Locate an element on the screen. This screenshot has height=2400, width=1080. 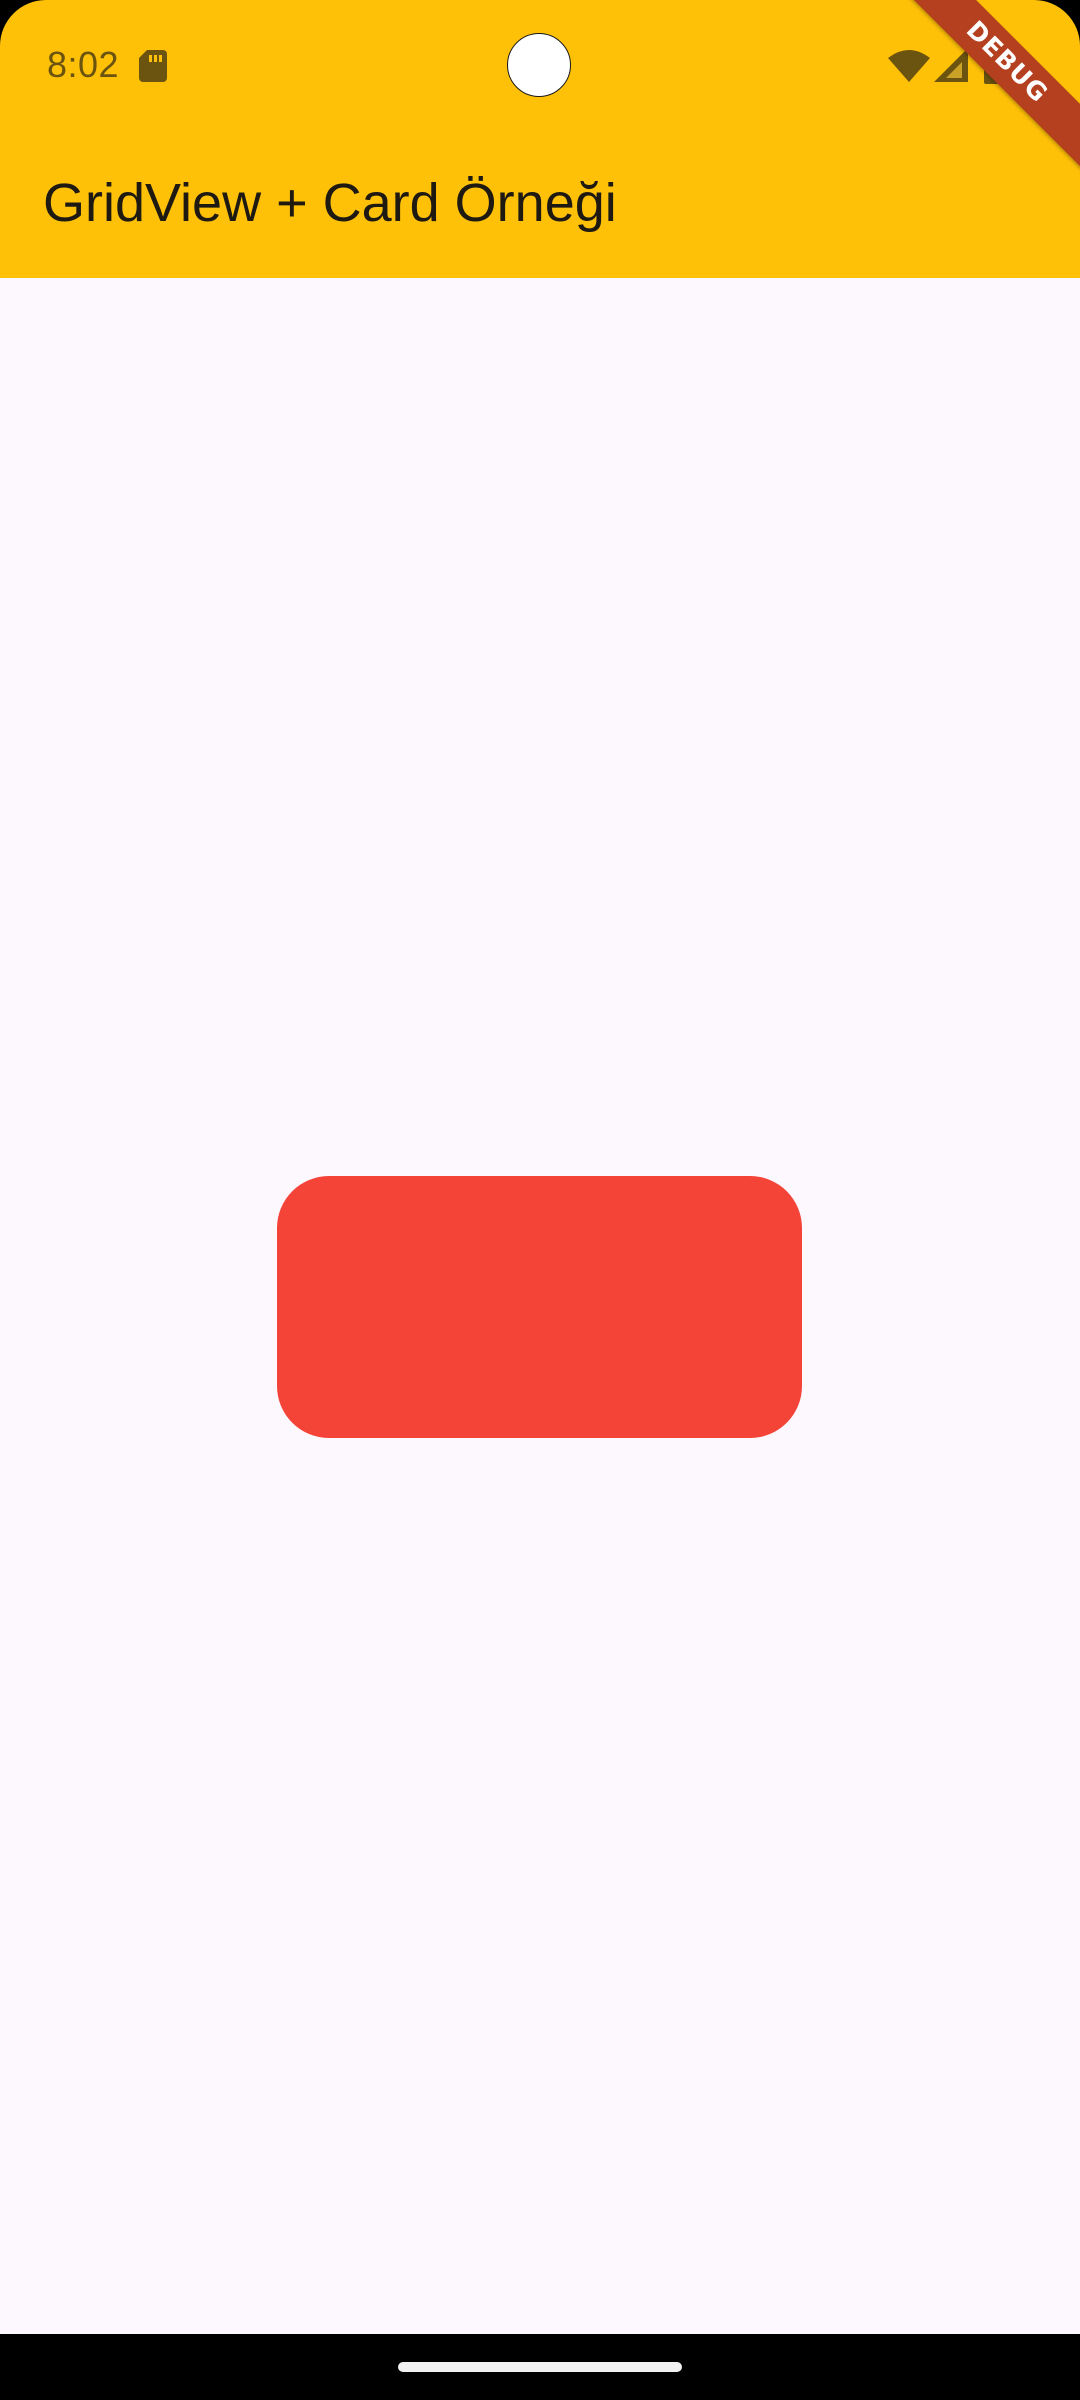
home-indicator is located at coordinates (540, 2367).